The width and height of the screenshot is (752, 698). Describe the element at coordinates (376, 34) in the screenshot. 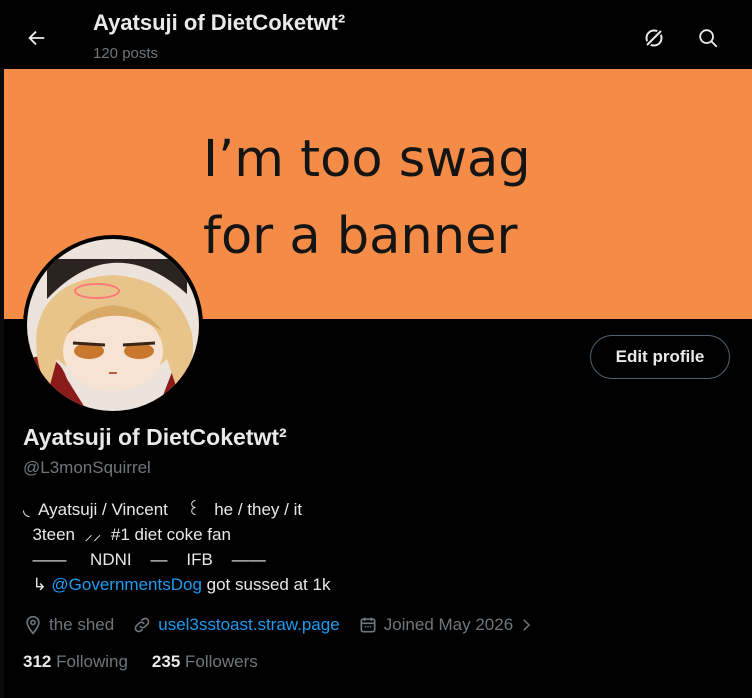

I see `profile-header-bar: Ayatsuji of DietCoketwt² 120 posts` at that location.